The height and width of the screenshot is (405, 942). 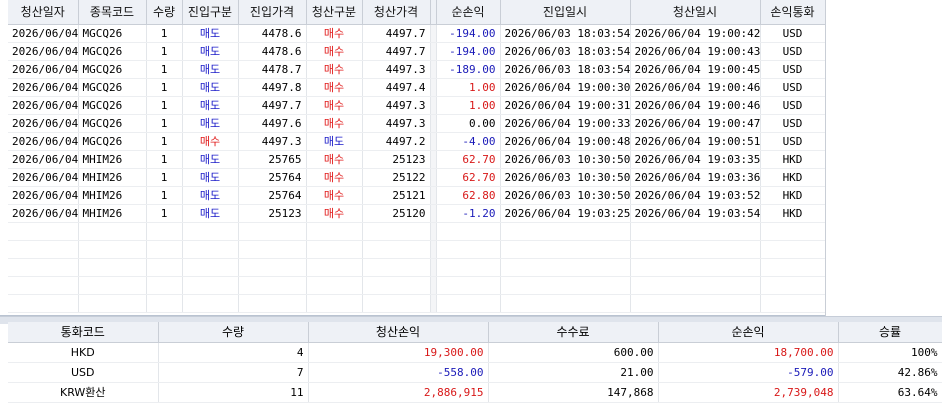 I want to click on cell-close-time: 2026/06/04 19:00:43, so click(x=695, y=51).